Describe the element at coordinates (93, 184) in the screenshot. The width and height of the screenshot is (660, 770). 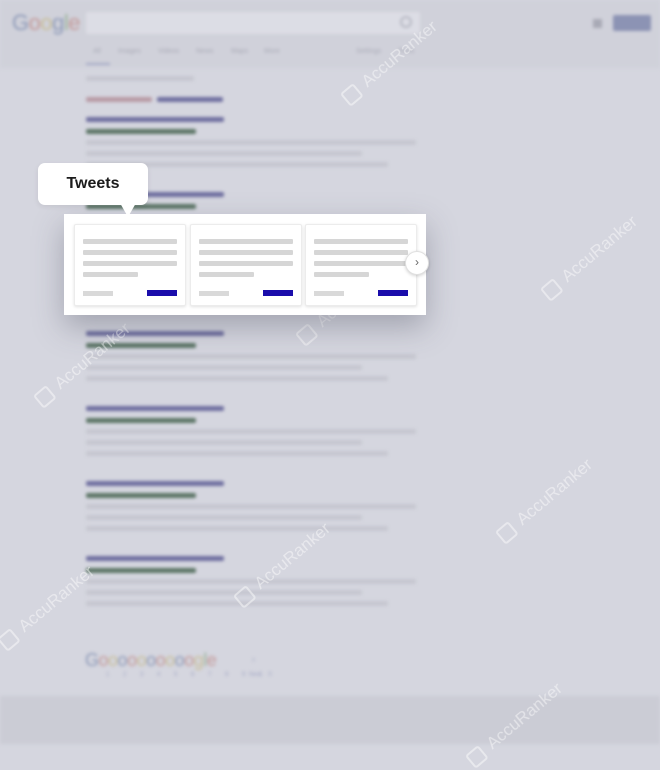
I see `tweets-callout: Tweets` at that location.